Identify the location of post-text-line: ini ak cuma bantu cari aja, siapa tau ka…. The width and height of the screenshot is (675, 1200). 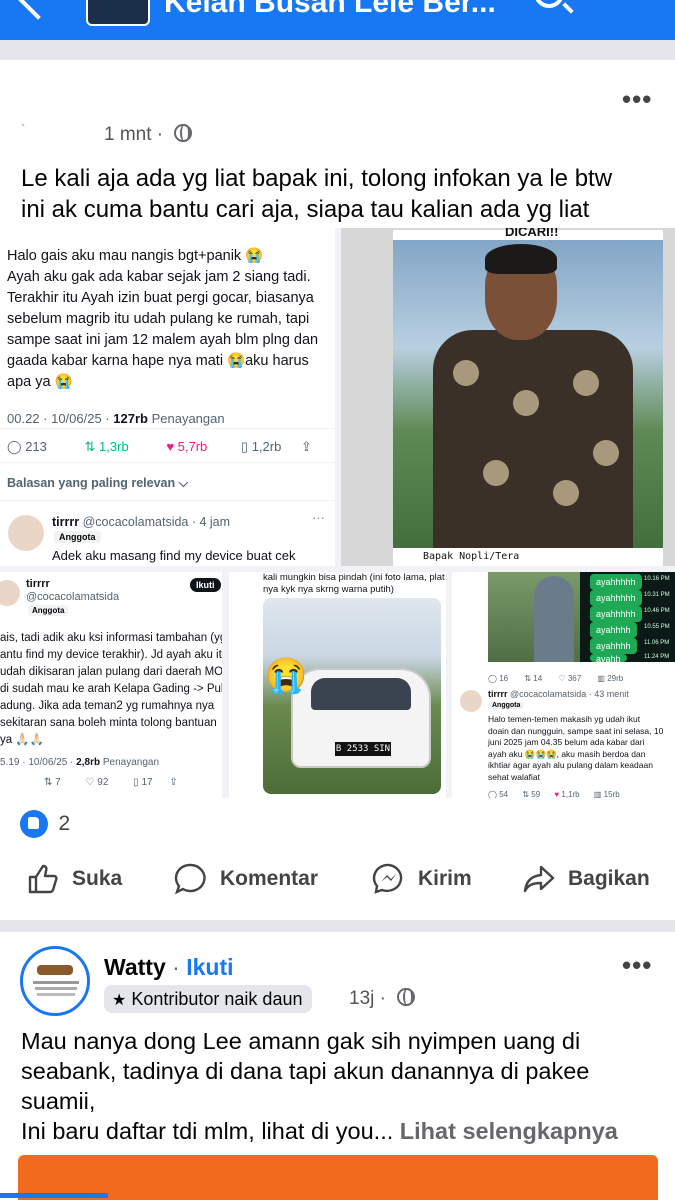
(305, 209).